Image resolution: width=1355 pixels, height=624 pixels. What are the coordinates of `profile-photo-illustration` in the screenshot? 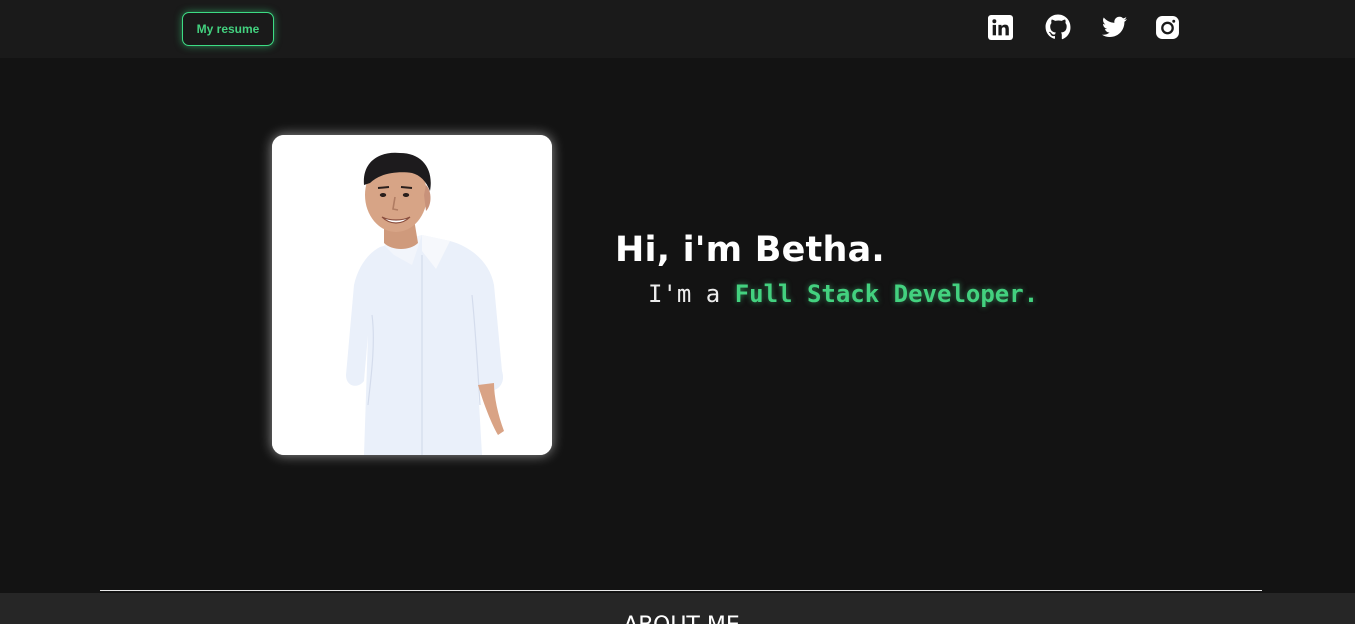 It's located at (412, 295).